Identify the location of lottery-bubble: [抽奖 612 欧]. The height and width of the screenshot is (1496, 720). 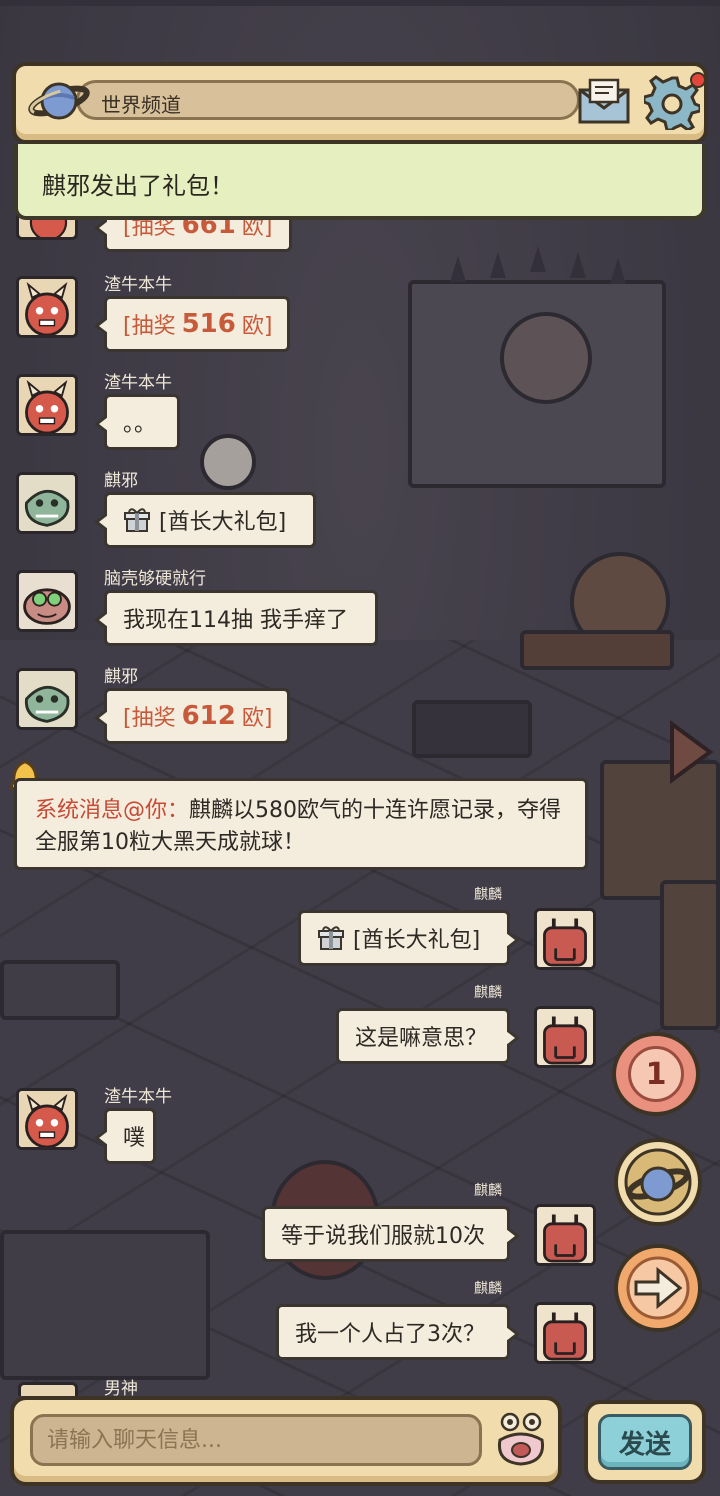
(192, 716).